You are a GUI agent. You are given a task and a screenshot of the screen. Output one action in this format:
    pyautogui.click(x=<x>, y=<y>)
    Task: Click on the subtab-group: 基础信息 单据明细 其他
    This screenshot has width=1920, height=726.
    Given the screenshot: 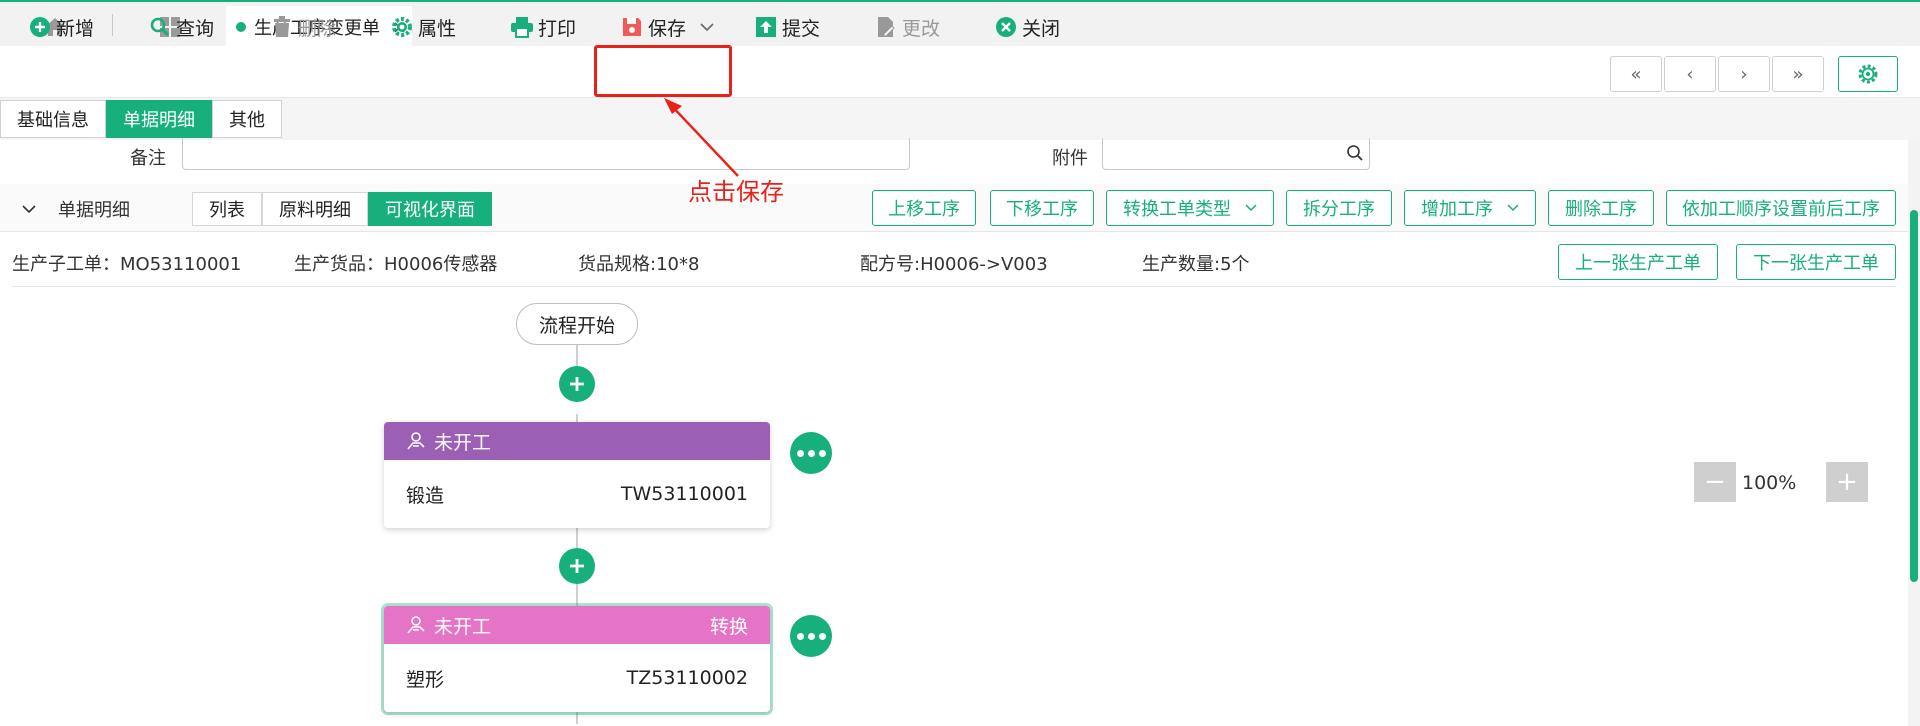 What is the action you would take?
    pyautogui.click(x=141, y=120)
    